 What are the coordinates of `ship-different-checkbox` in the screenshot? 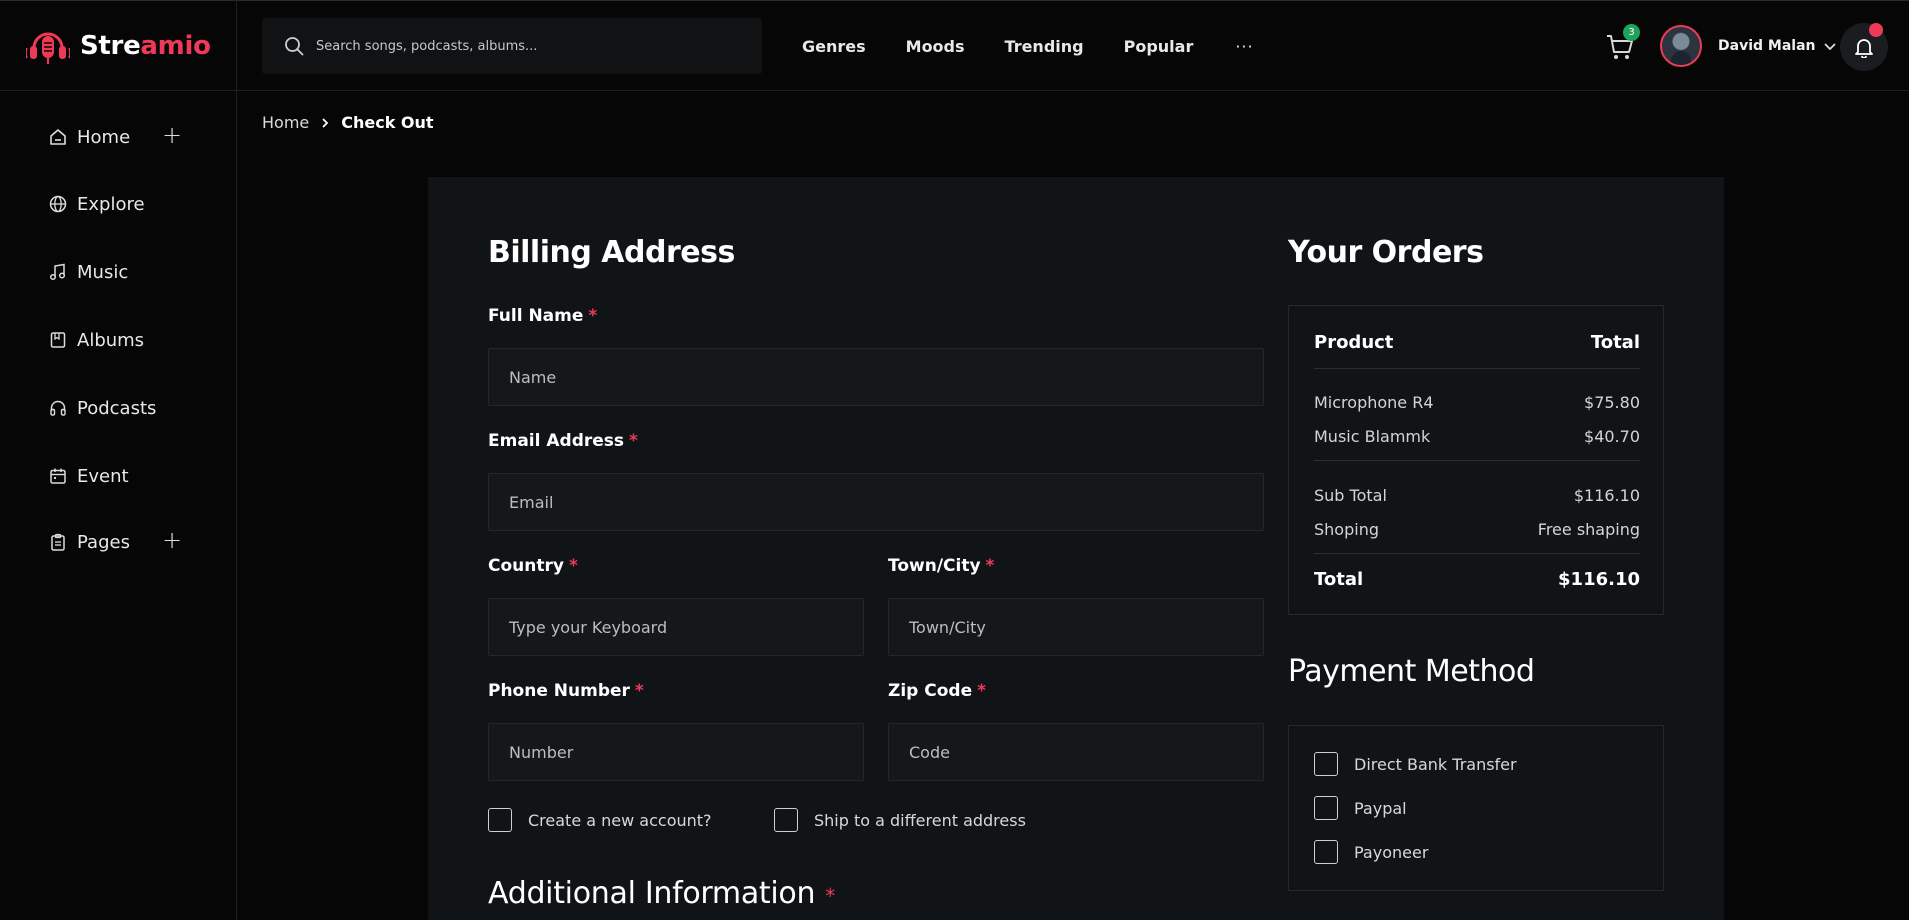 It's located at (786, 820).